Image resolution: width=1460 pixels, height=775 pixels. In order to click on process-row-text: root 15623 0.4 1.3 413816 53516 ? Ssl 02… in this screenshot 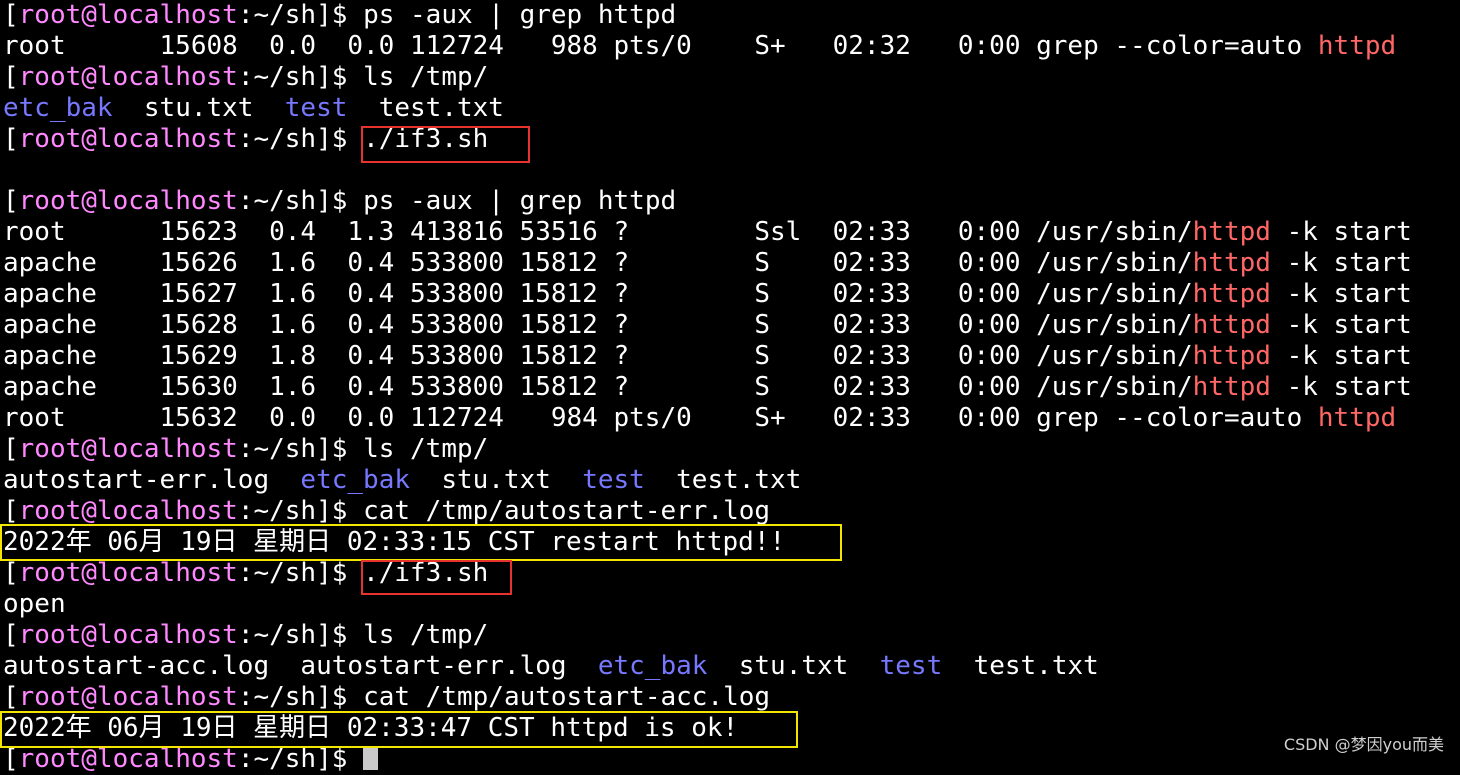, I will do `click(598, 232)`.